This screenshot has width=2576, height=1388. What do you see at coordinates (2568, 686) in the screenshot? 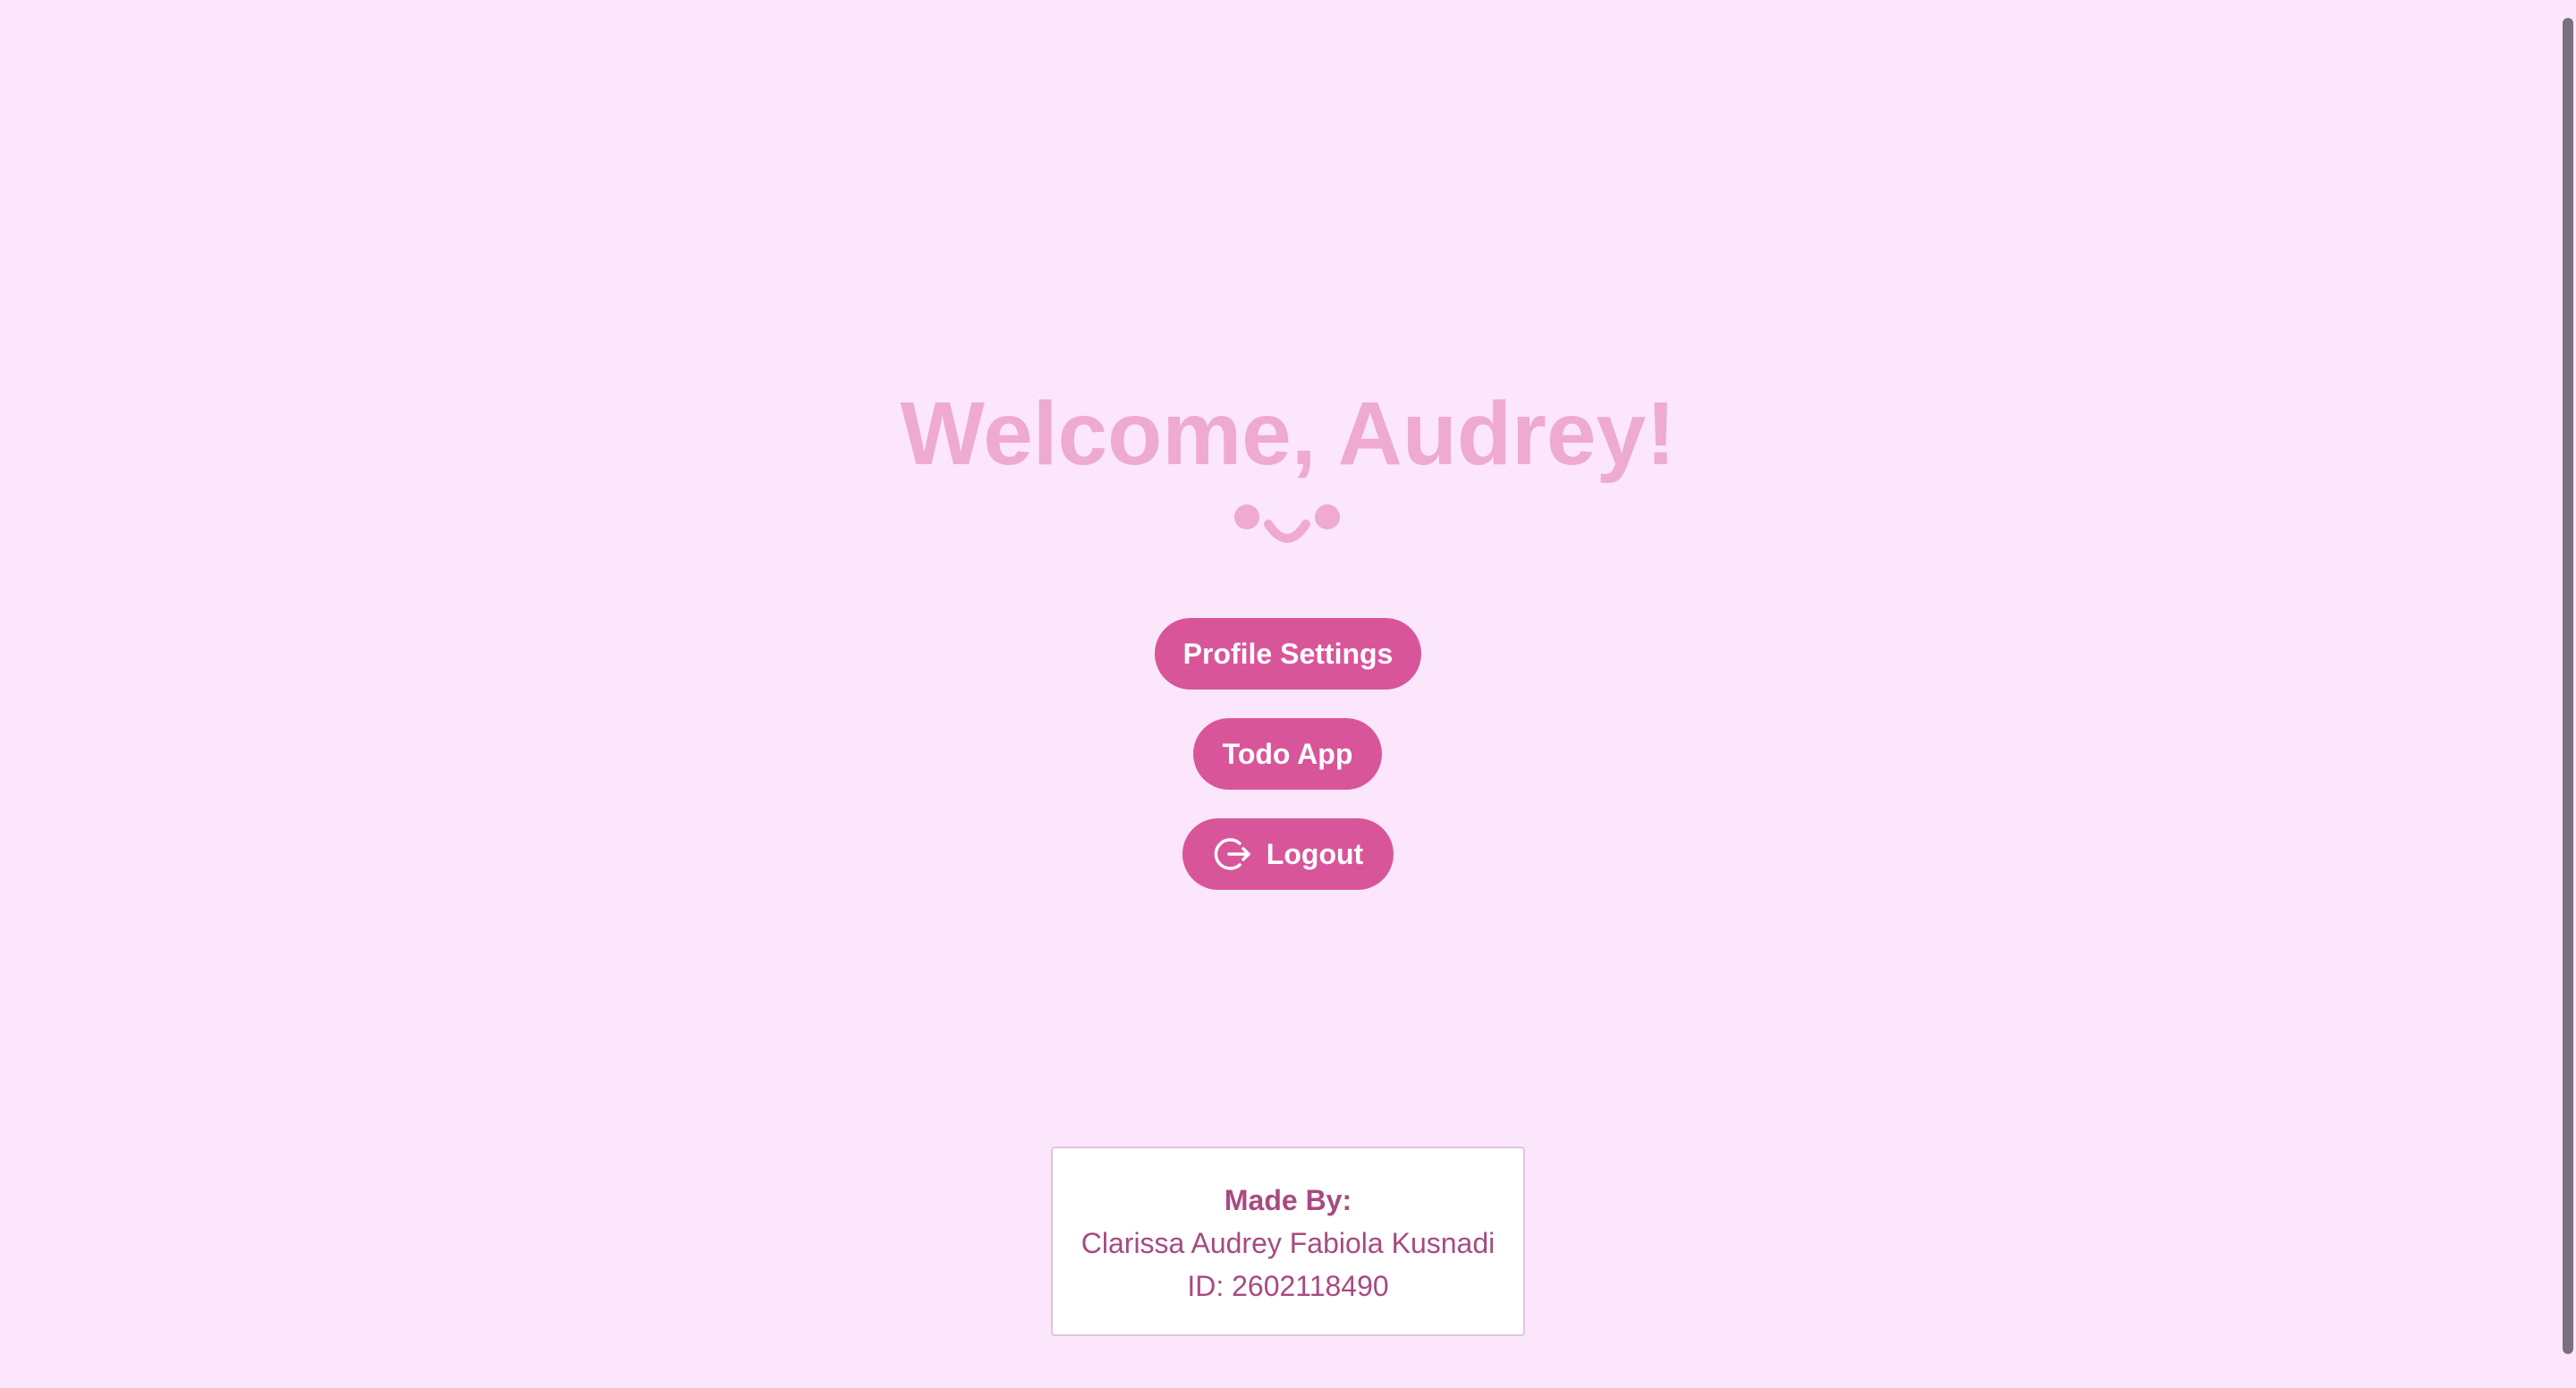
I see `scrollbar-thumb` at bounding box center [2568, 686].